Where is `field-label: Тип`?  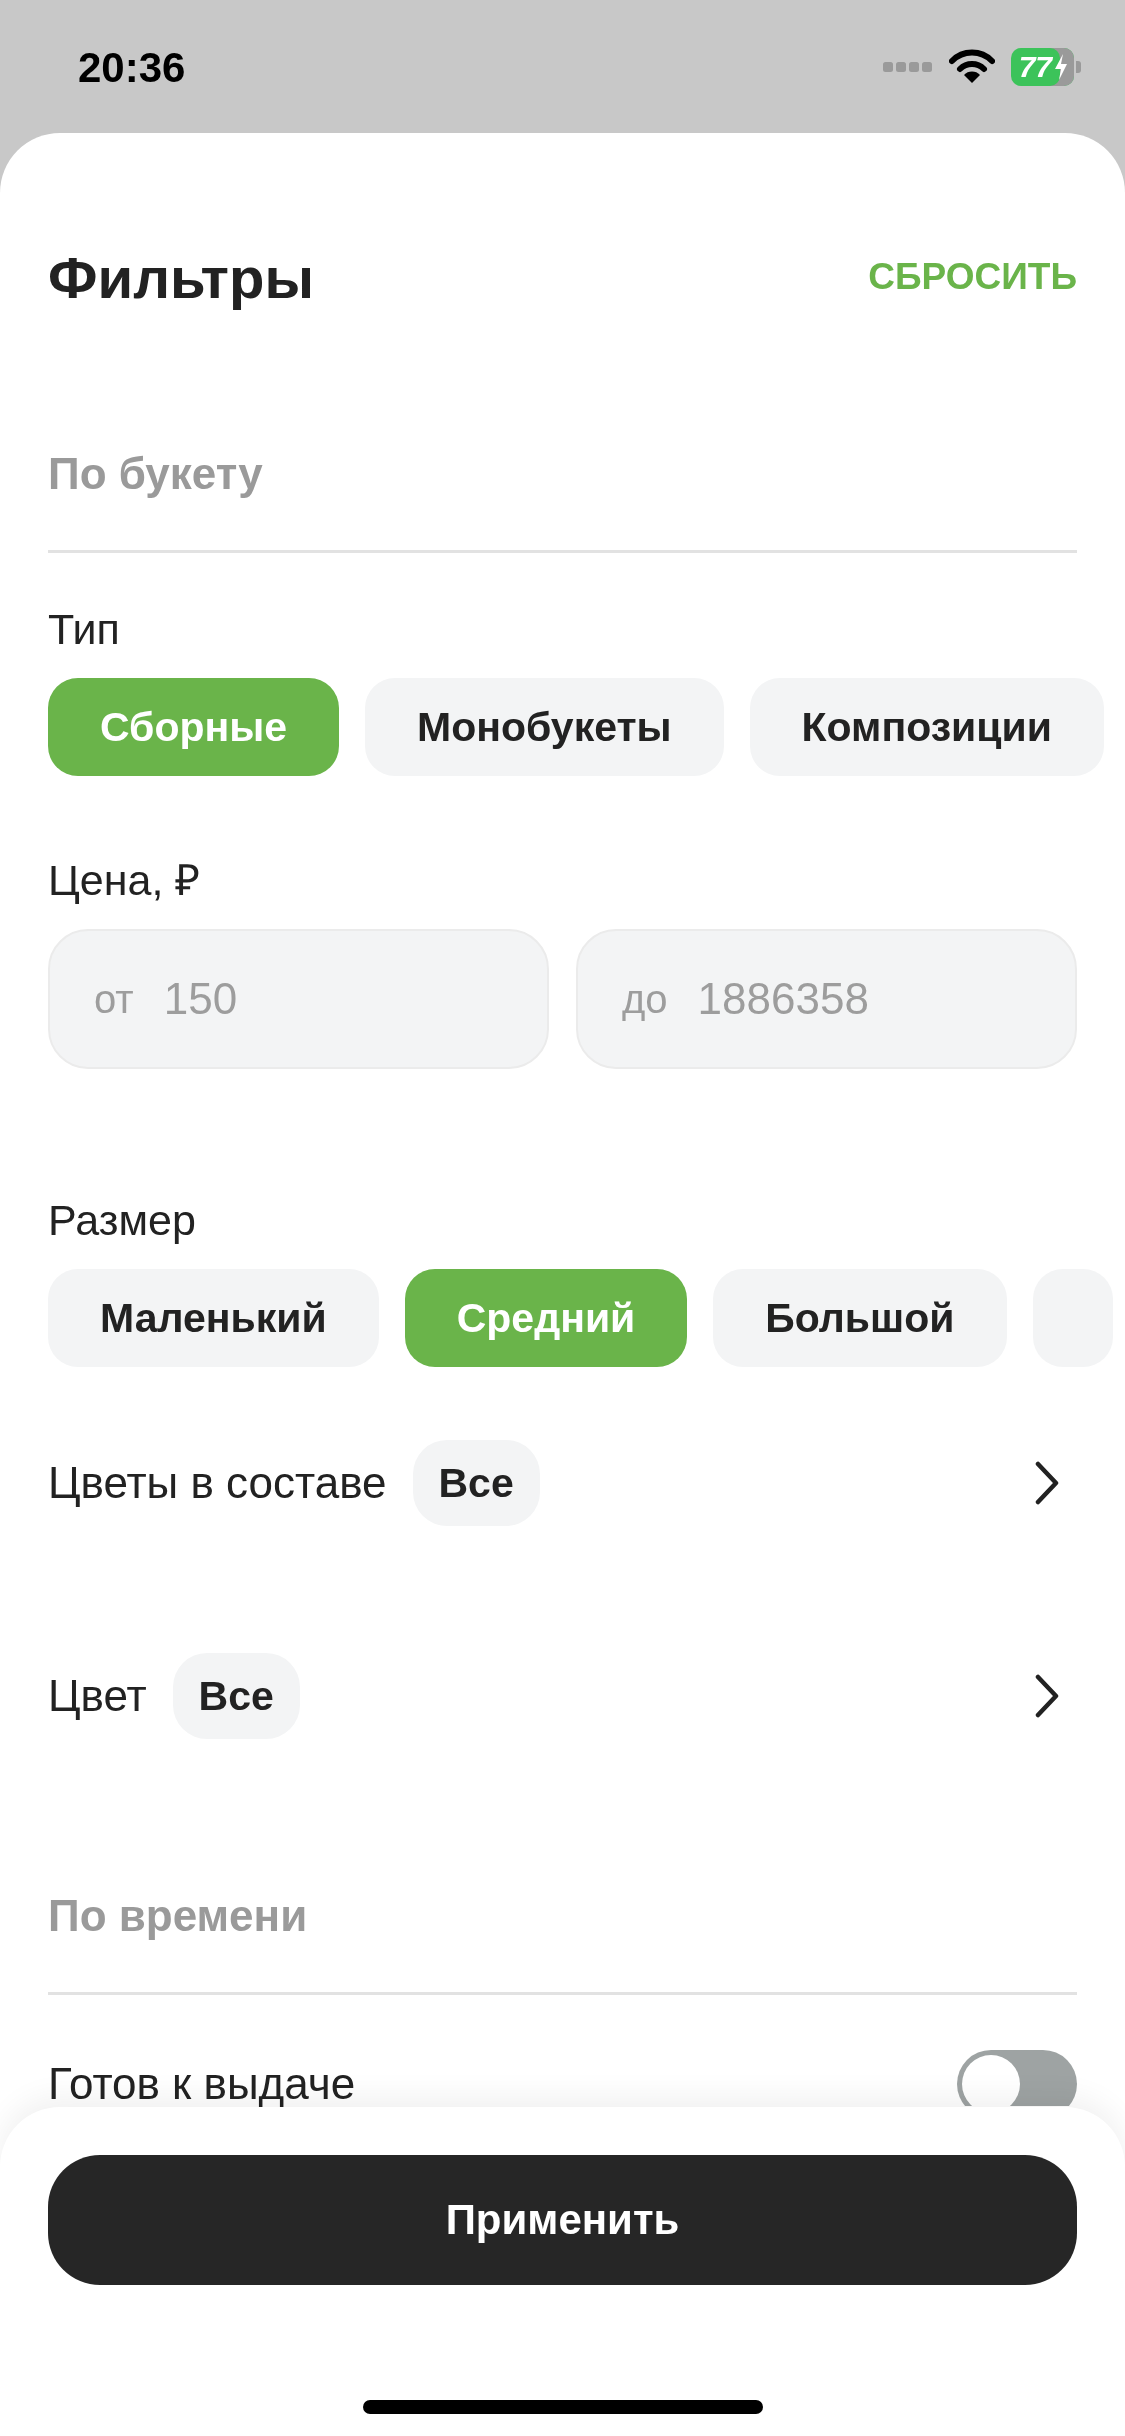 field-label: Тип is located at coordinates (84, 629).